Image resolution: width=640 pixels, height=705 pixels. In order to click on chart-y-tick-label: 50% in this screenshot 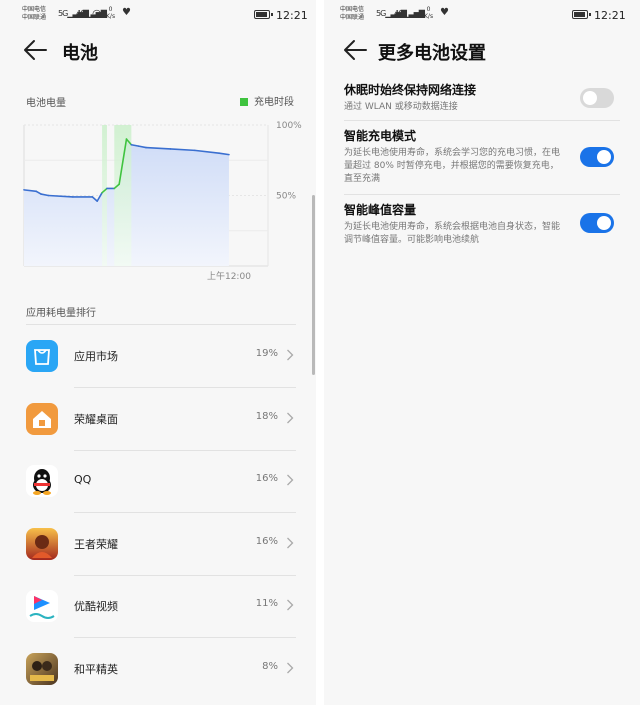, I will do `click(286, 197)`.